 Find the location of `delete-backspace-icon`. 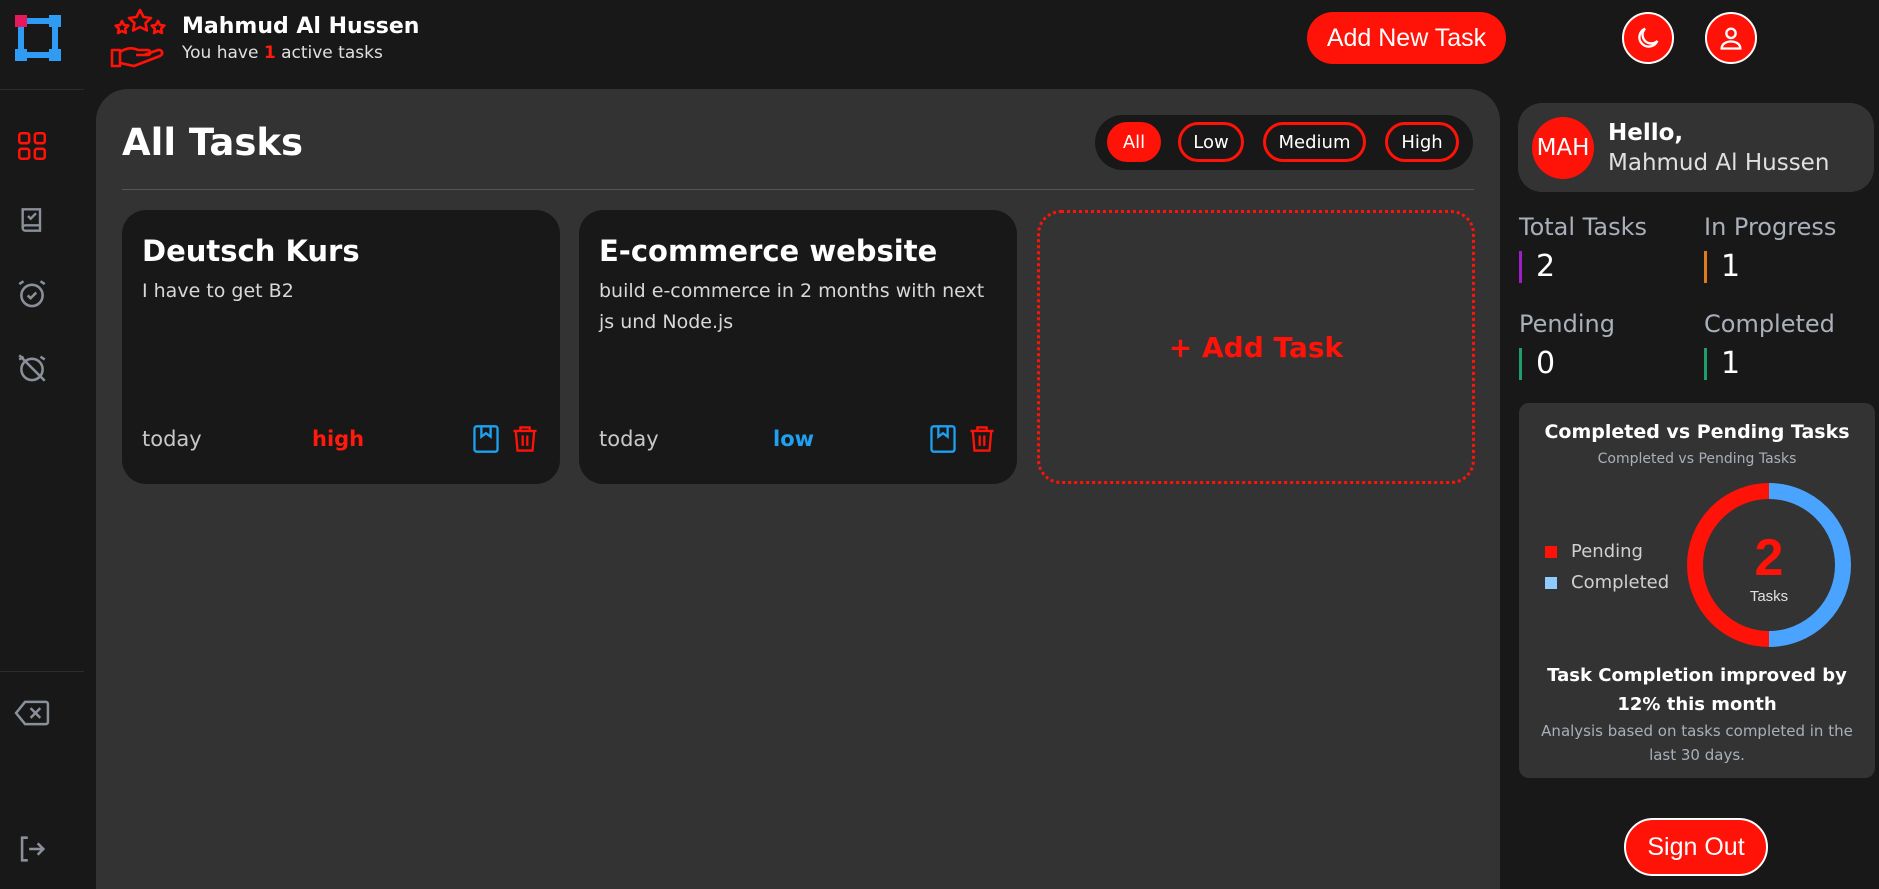

delete-backspace-icon is located at coordinates (32, 713).